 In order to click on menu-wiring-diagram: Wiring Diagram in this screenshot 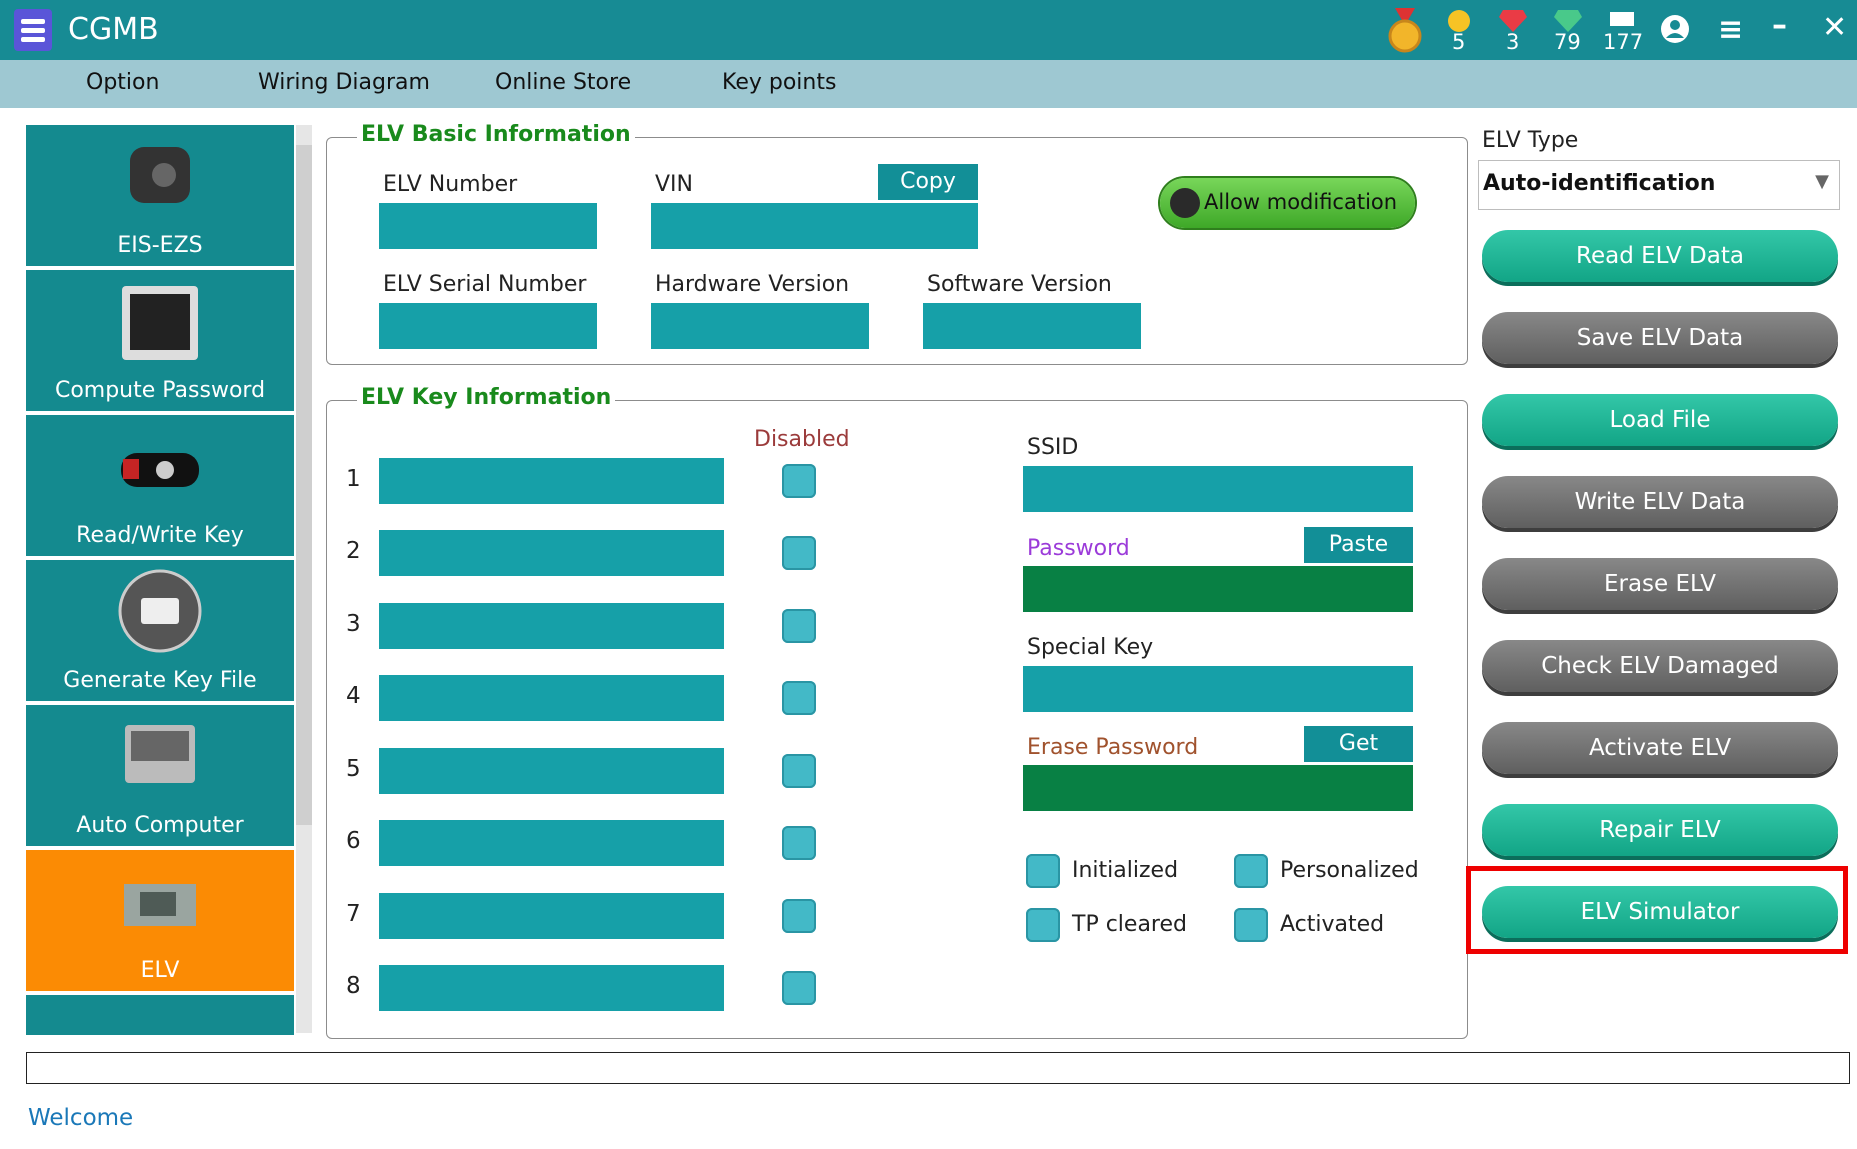, I will do `click(344, 82)`.